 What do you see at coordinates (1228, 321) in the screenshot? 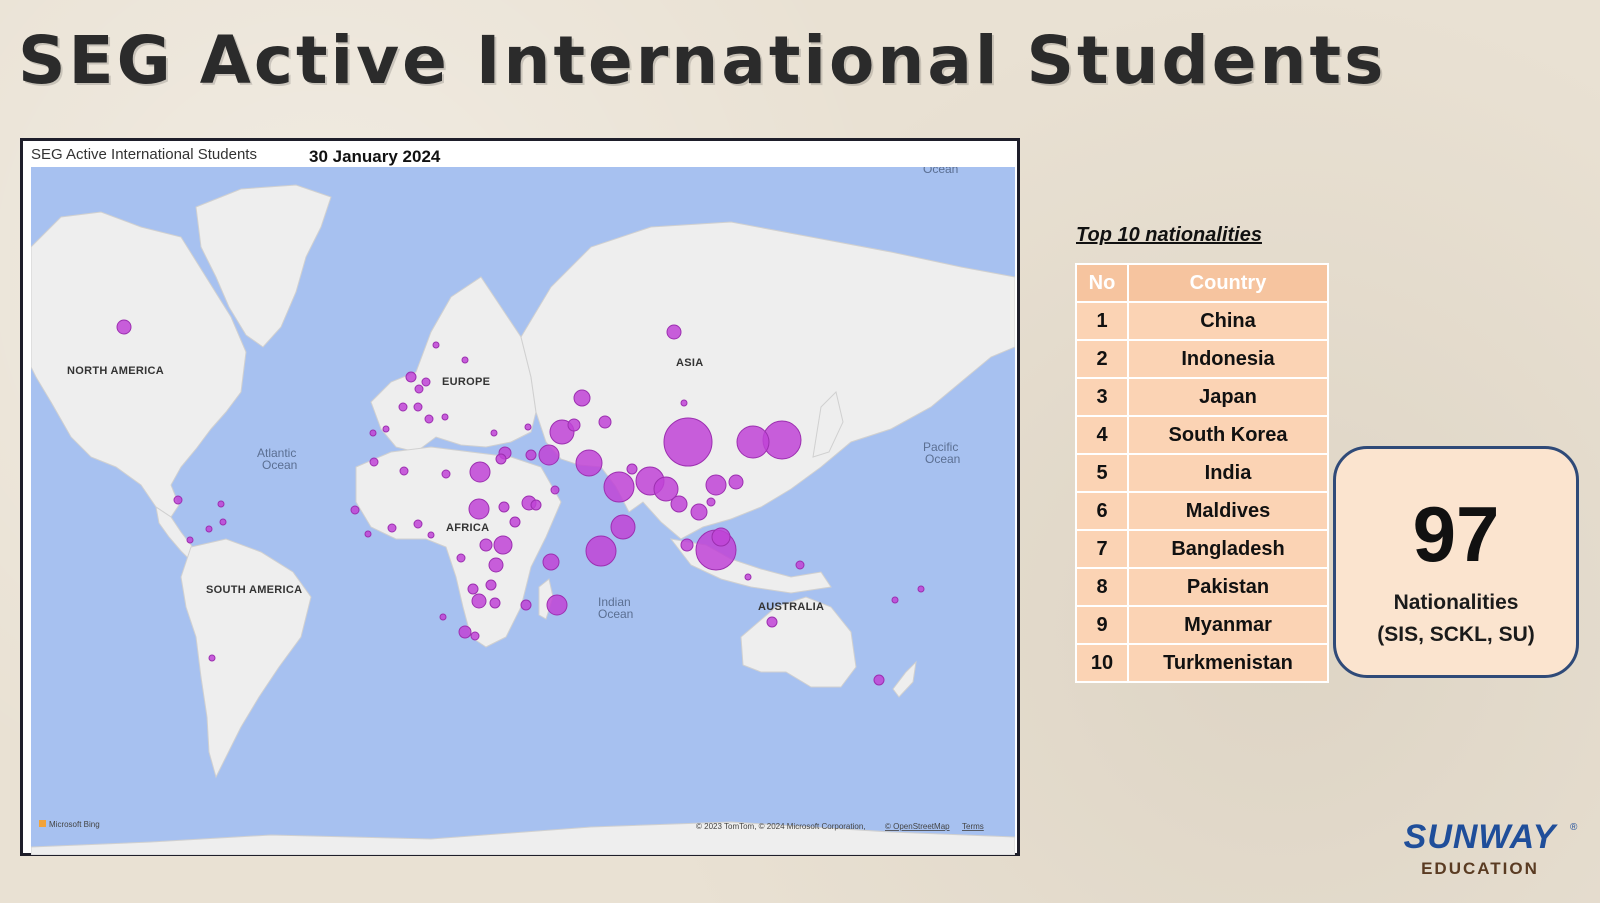
I see `row-country: China` at bounding box center [1228, 321].